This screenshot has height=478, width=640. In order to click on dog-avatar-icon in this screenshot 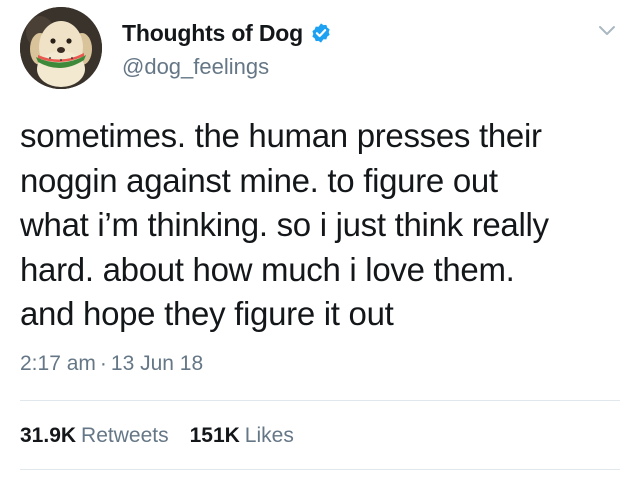, I will do `click(61, 48)`.